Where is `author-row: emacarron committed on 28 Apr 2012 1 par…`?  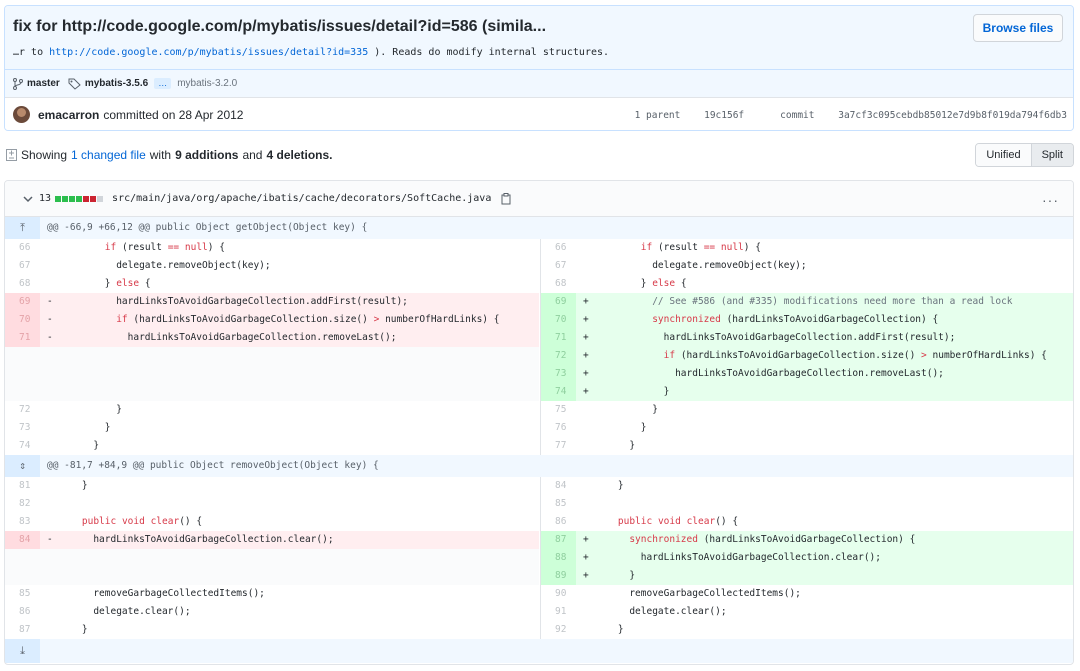 author-row: emacarron committed on 28 Apr 2012 1 par… is located at coordinates (539, 113).